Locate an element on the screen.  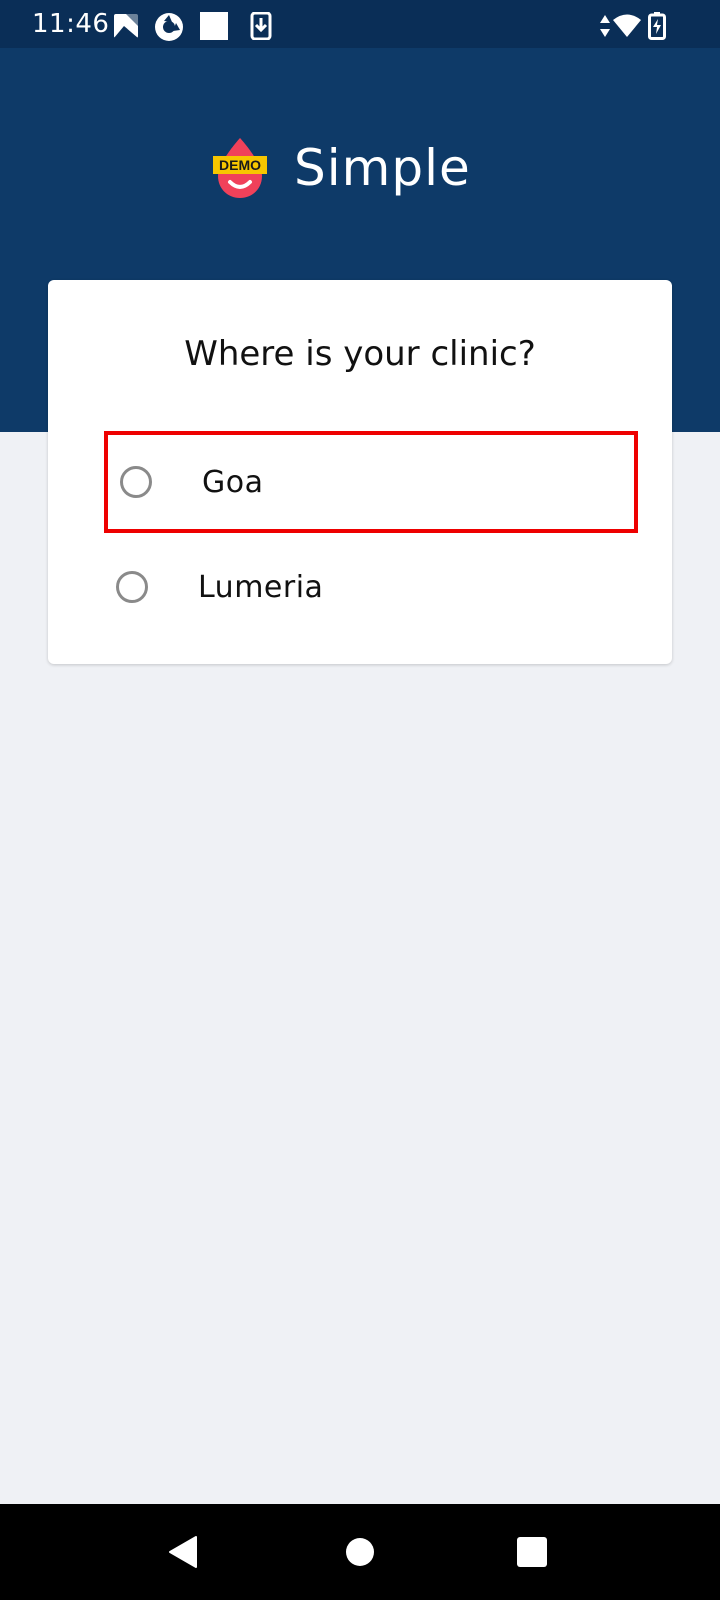
download-icon is located at coordinates (264, 26).